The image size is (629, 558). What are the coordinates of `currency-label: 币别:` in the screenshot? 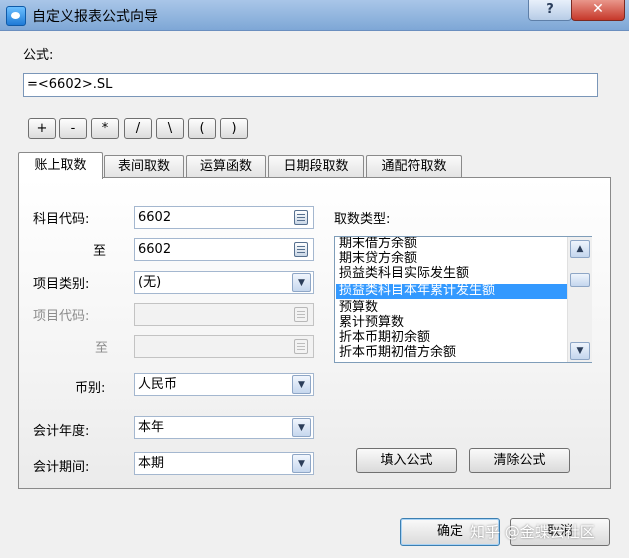 It's located at (90, 388).